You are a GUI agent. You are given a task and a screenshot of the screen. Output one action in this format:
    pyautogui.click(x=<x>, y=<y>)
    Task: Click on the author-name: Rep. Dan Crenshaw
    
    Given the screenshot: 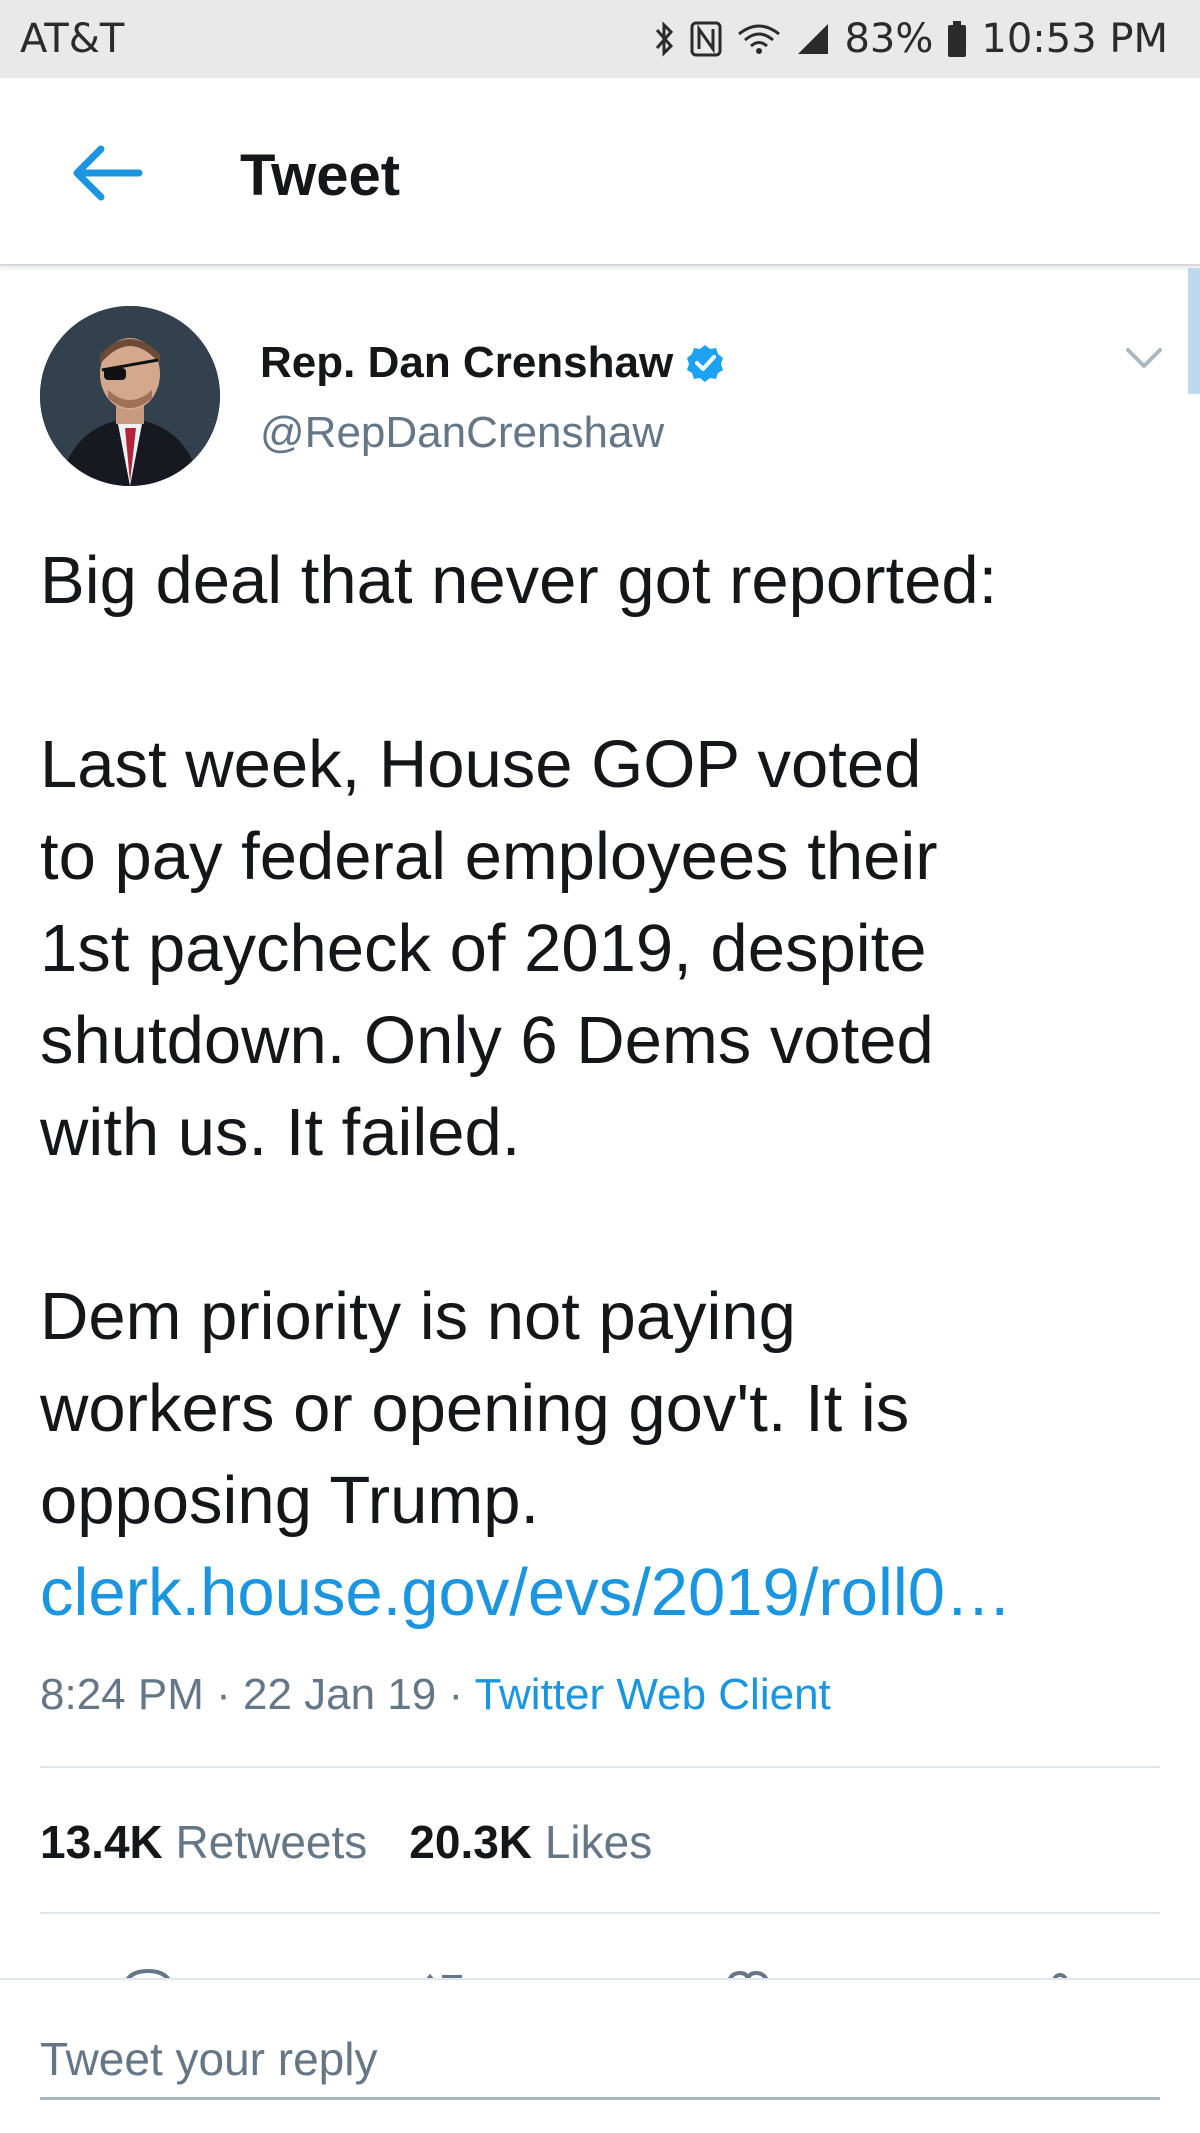 What is the action you would take?
    pyautogui.click(x=492, y=363)
    